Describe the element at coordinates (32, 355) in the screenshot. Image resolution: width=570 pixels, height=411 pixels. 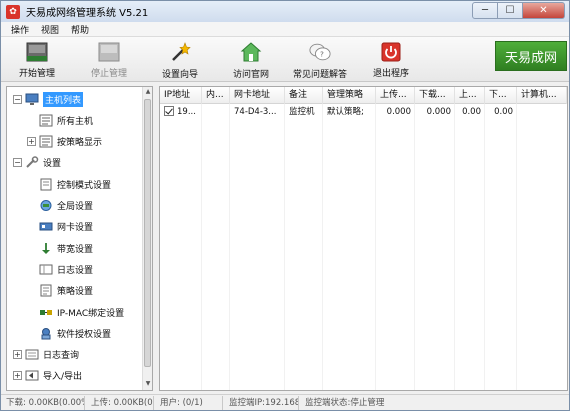
I see `log-query-icon` at that location.